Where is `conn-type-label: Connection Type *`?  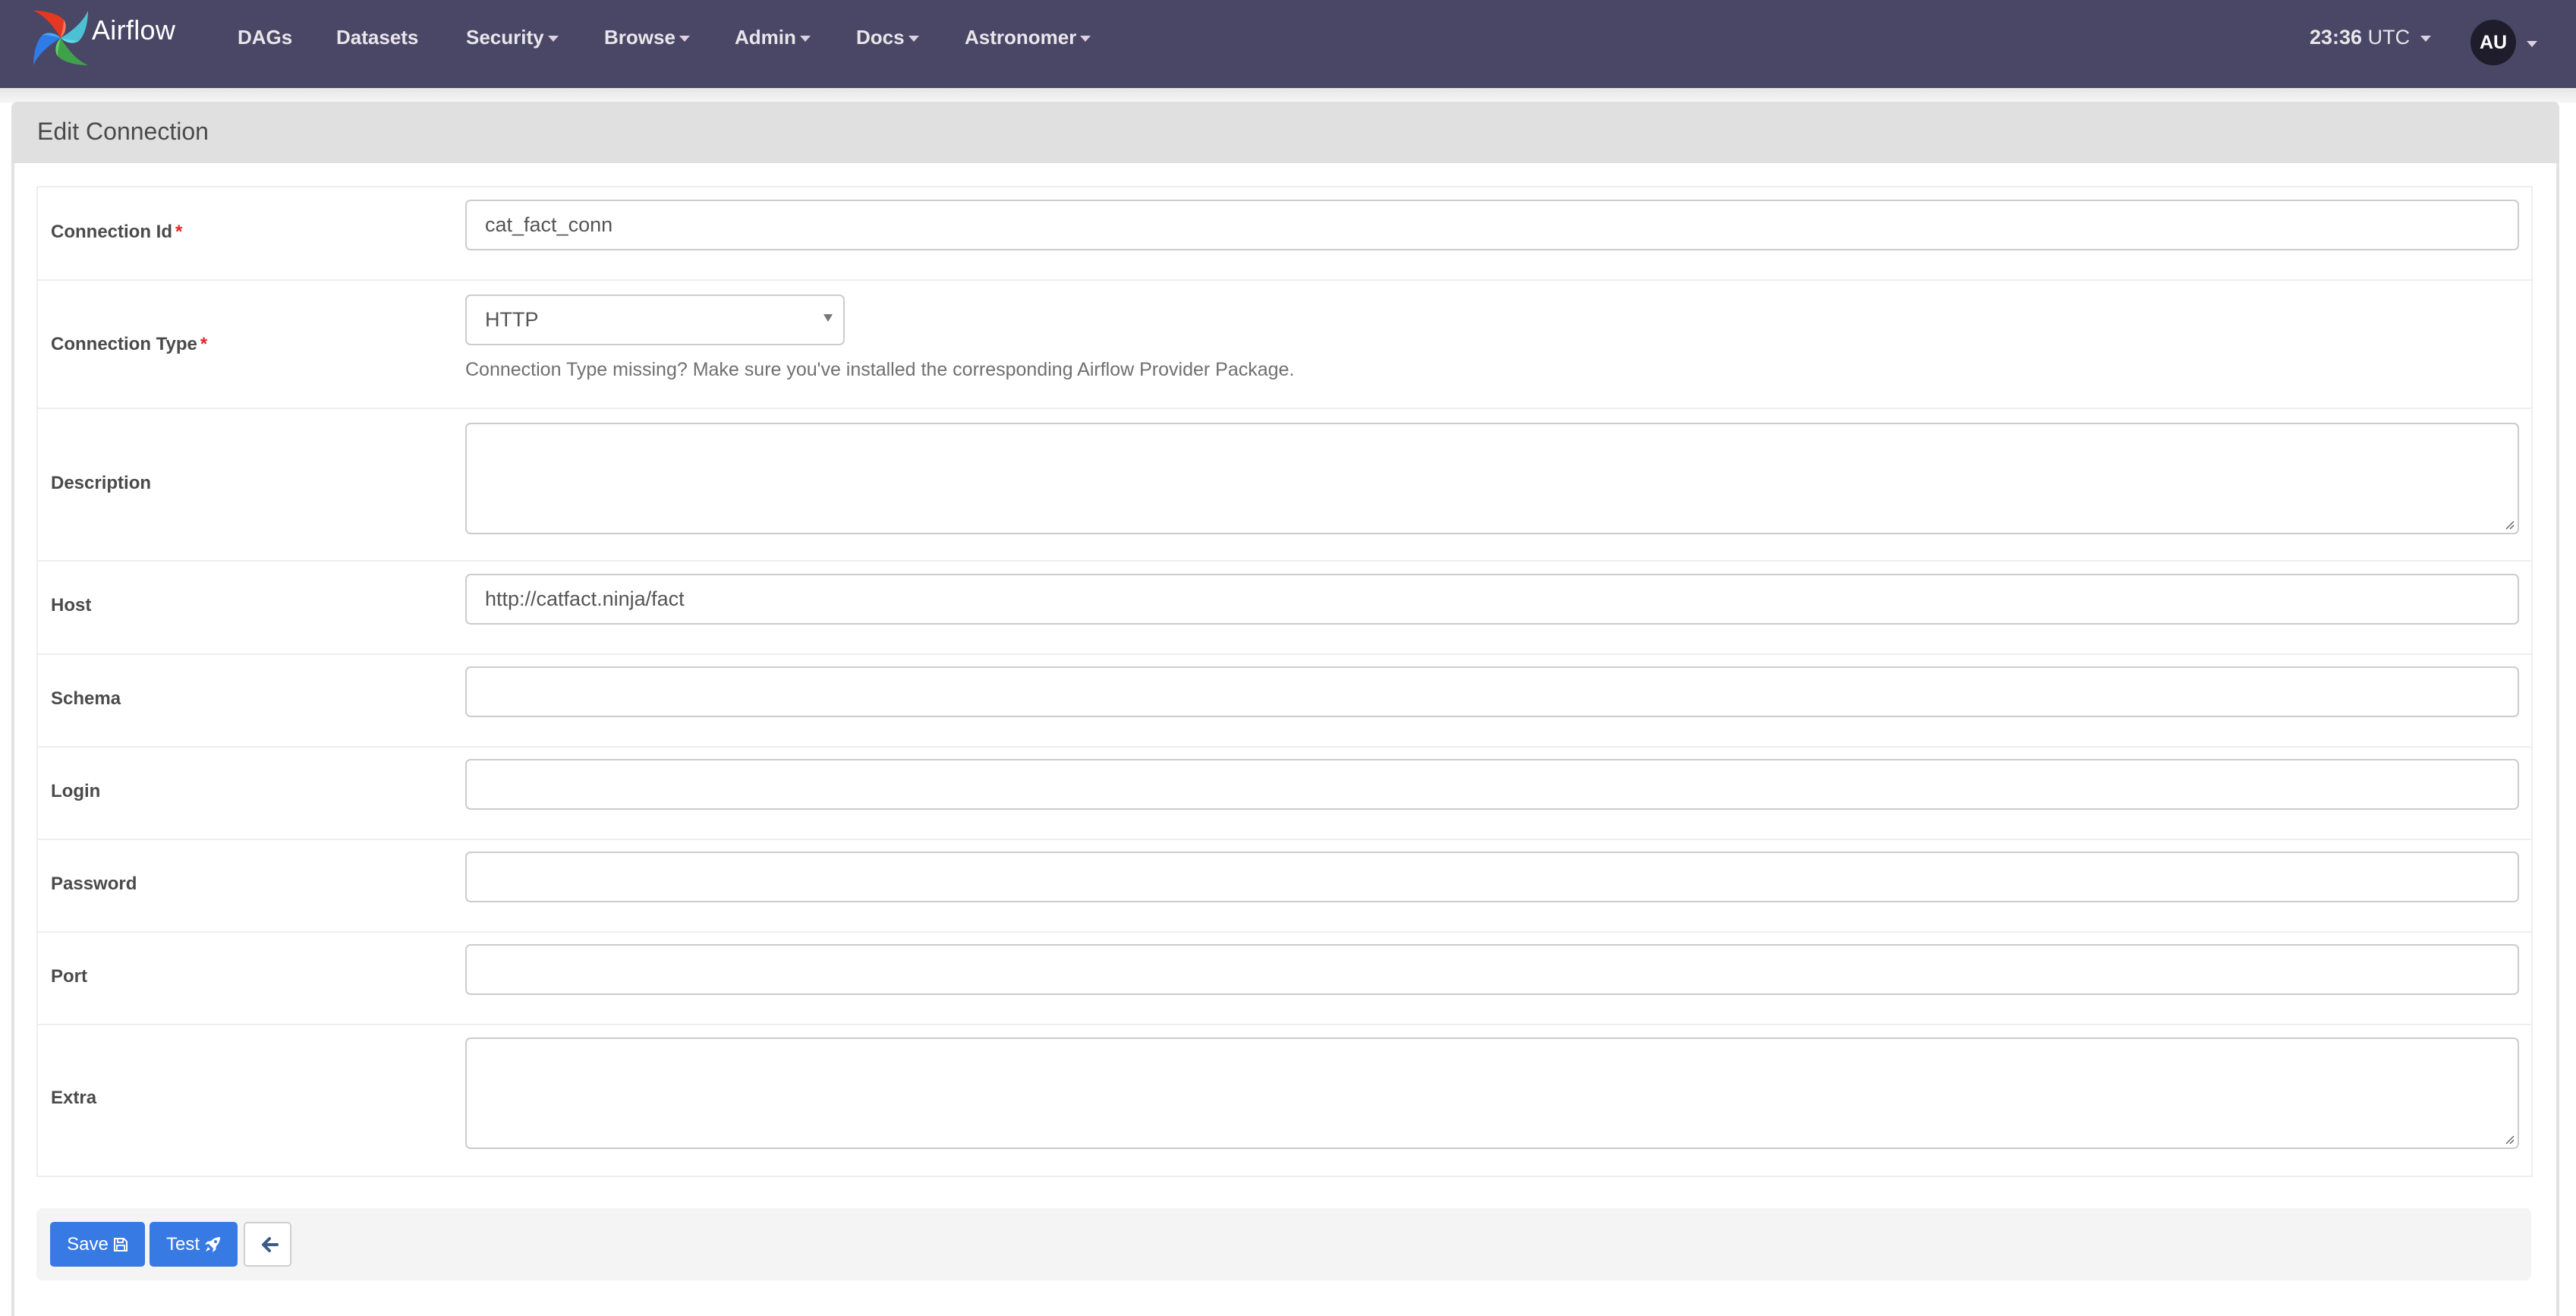 conn-type-label: Connection Type * is located at coordinates (129, 344).